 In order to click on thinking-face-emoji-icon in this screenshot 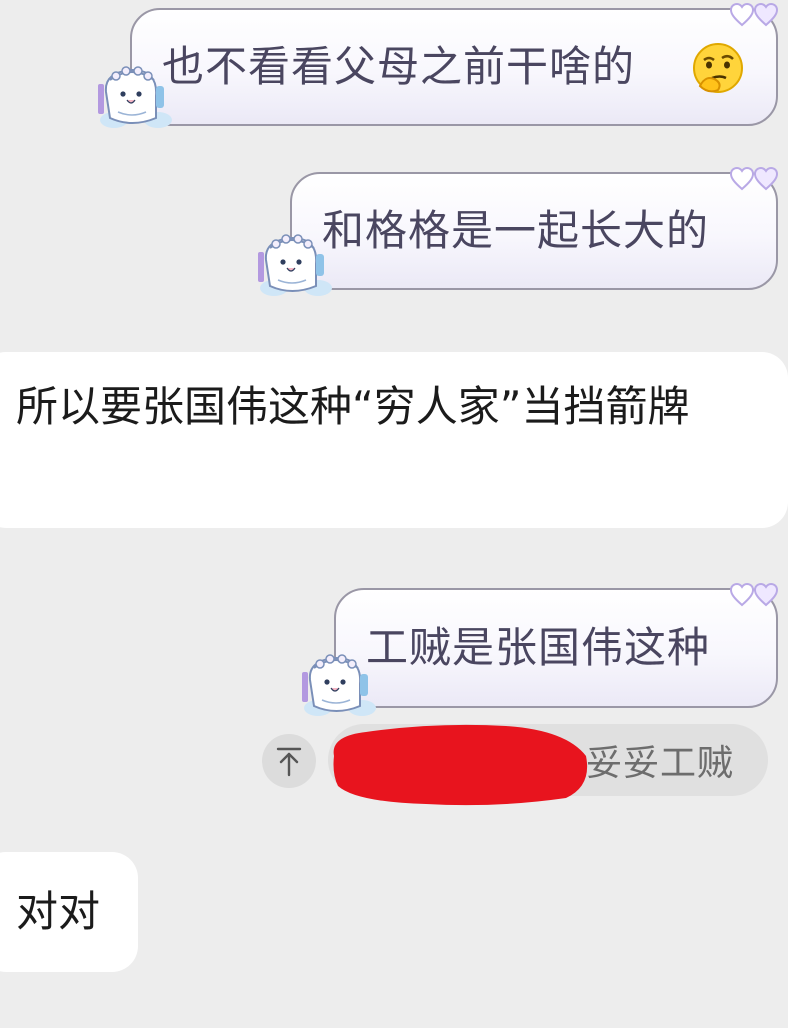, I will do `click(718, 68)`.